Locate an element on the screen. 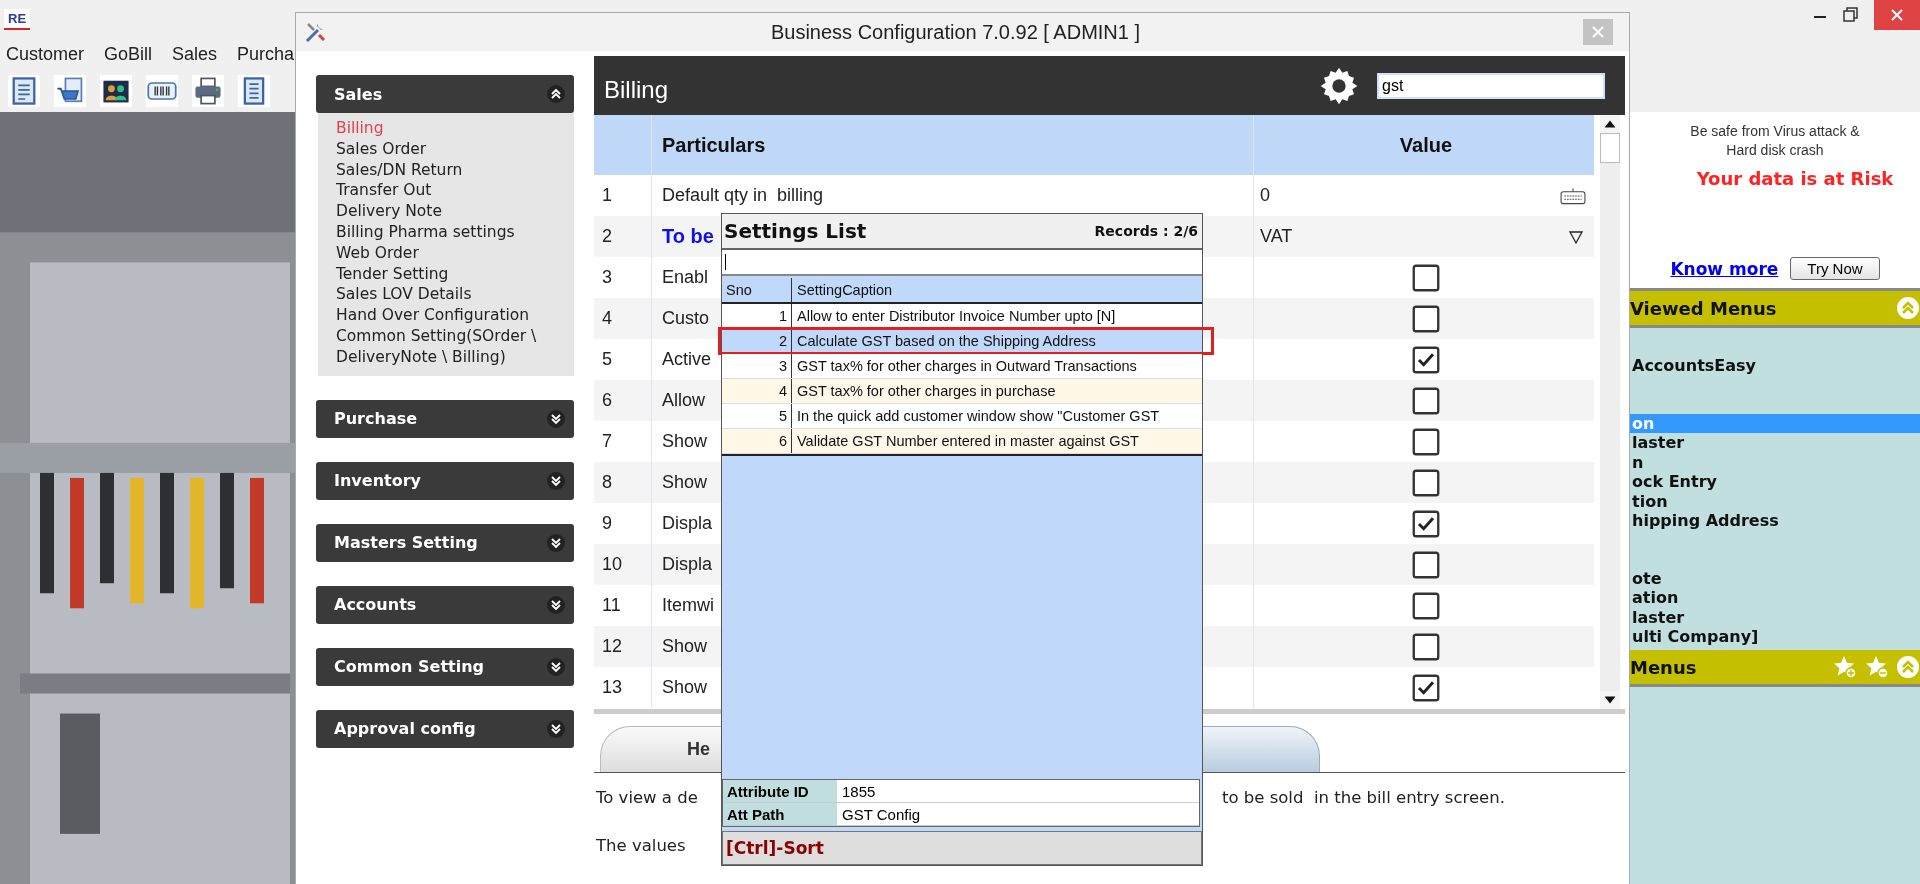  menu-item: Purcha is located at coordinates (266, 54).